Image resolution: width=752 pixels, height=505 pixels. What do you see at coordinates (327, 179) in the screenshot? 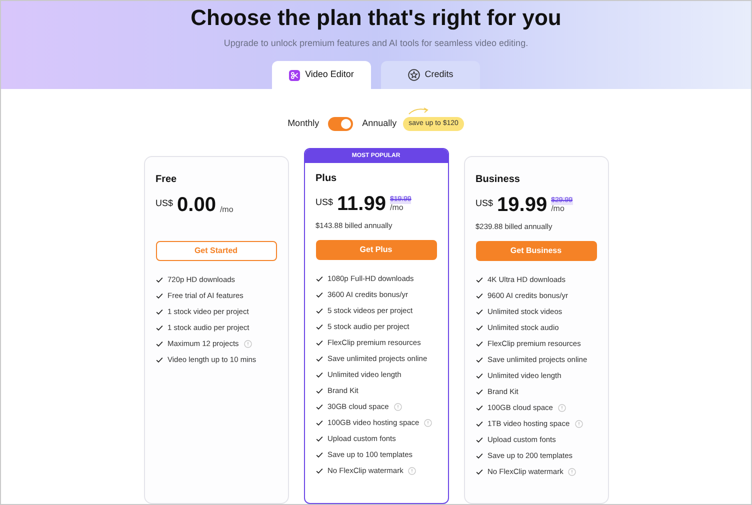
I see `plan-name: Plus` at bounding box center [327, 179].